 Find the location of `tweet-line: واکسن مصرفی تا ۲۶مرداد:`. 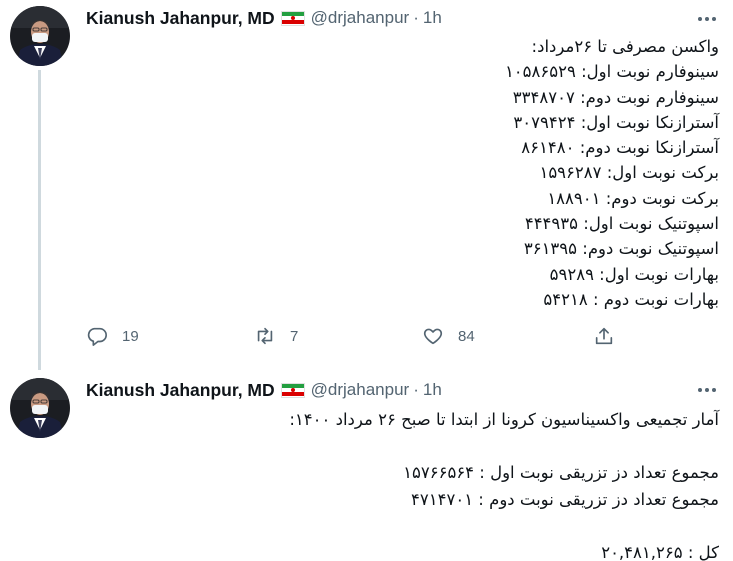

tweet-line: واکسن مصرفی تا ۲۶مرداد: is located at coordinates (625, 46).